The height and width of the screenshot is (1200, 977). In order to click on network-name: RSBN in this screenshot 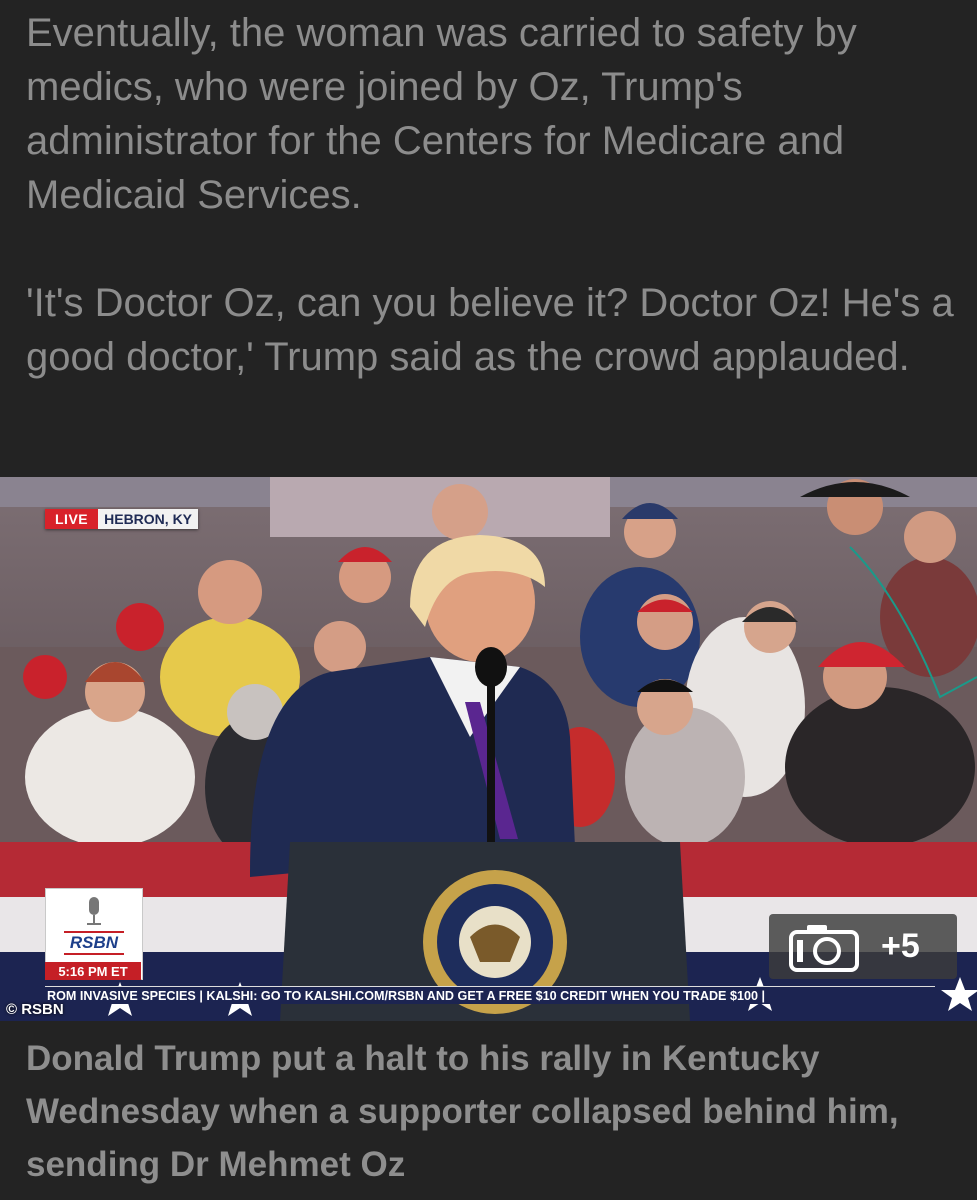, I will do `click(94, 943)`.